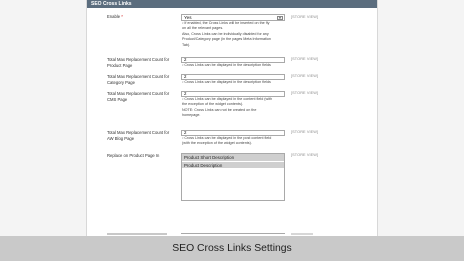 This screenshot has width=464, height=261. Describe the element at coordinates (305, 93) in the screenshot. I see `cms-page-scope: [STORE VIEW]` at that location.